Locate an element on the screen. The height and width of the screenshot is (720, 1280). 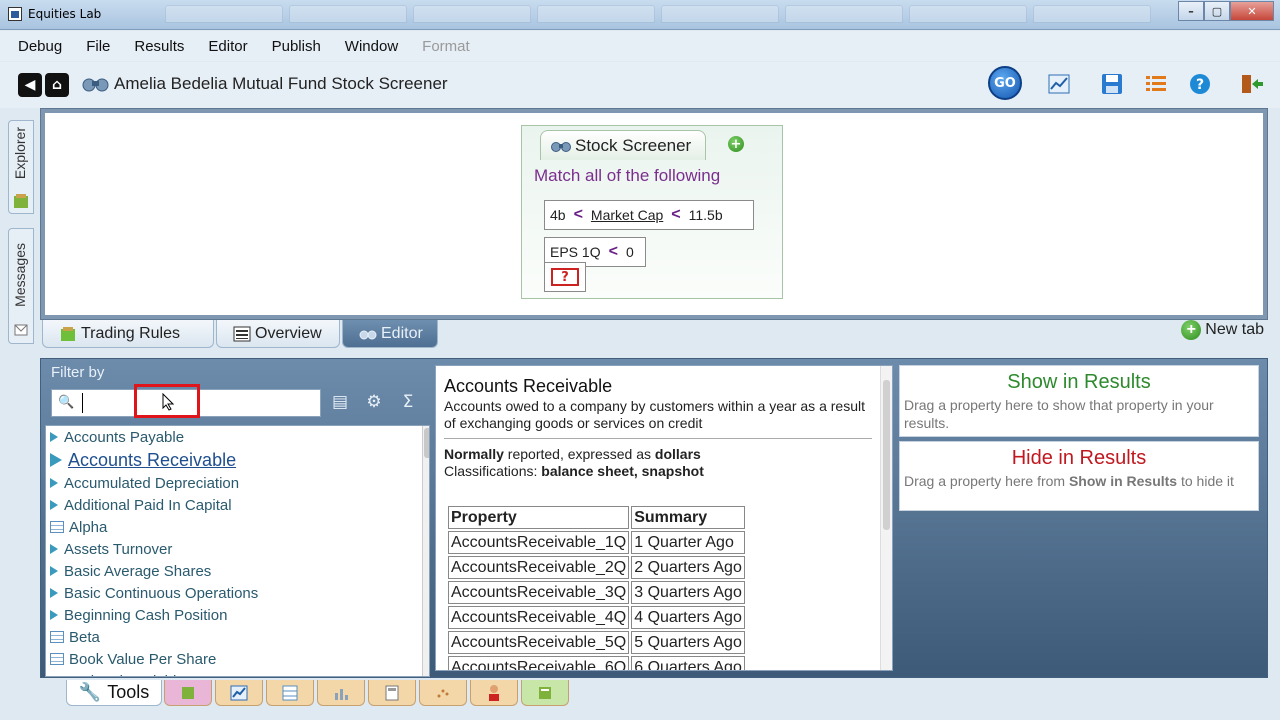
exit-icon is located at coordinates (1252, 84).